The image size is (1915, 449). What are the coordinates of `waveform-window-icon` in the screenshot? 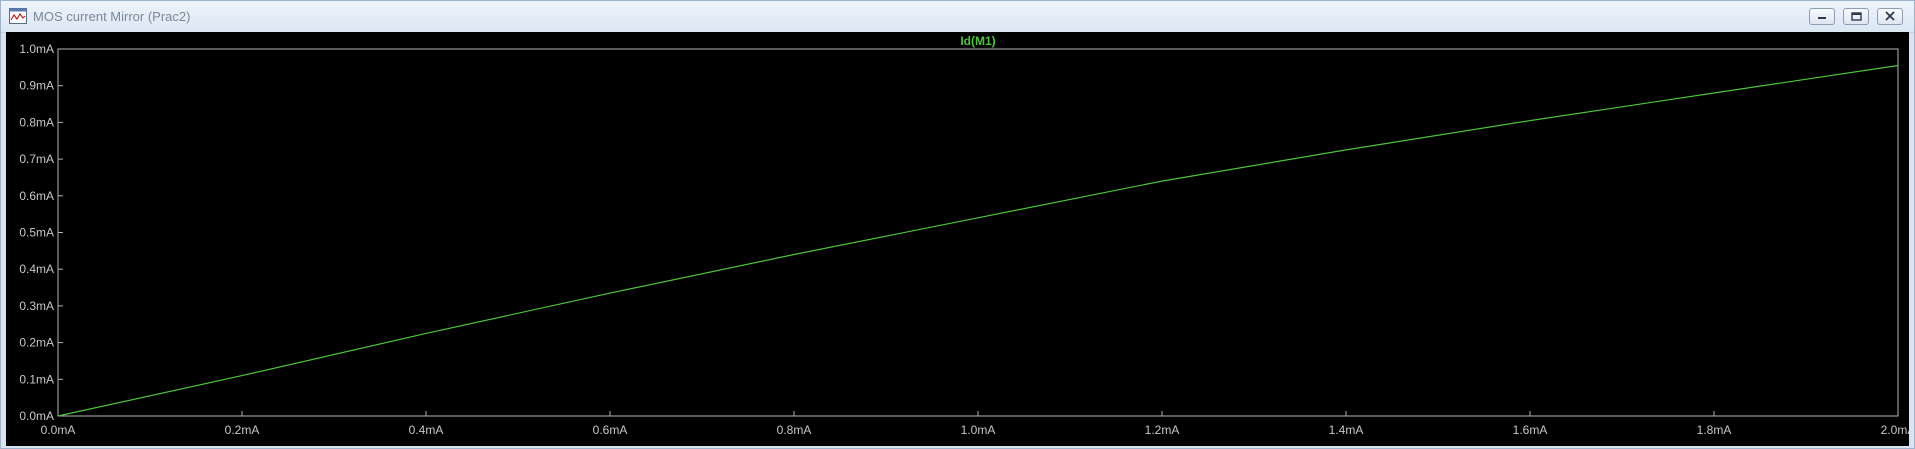 It's located at (18, 16).